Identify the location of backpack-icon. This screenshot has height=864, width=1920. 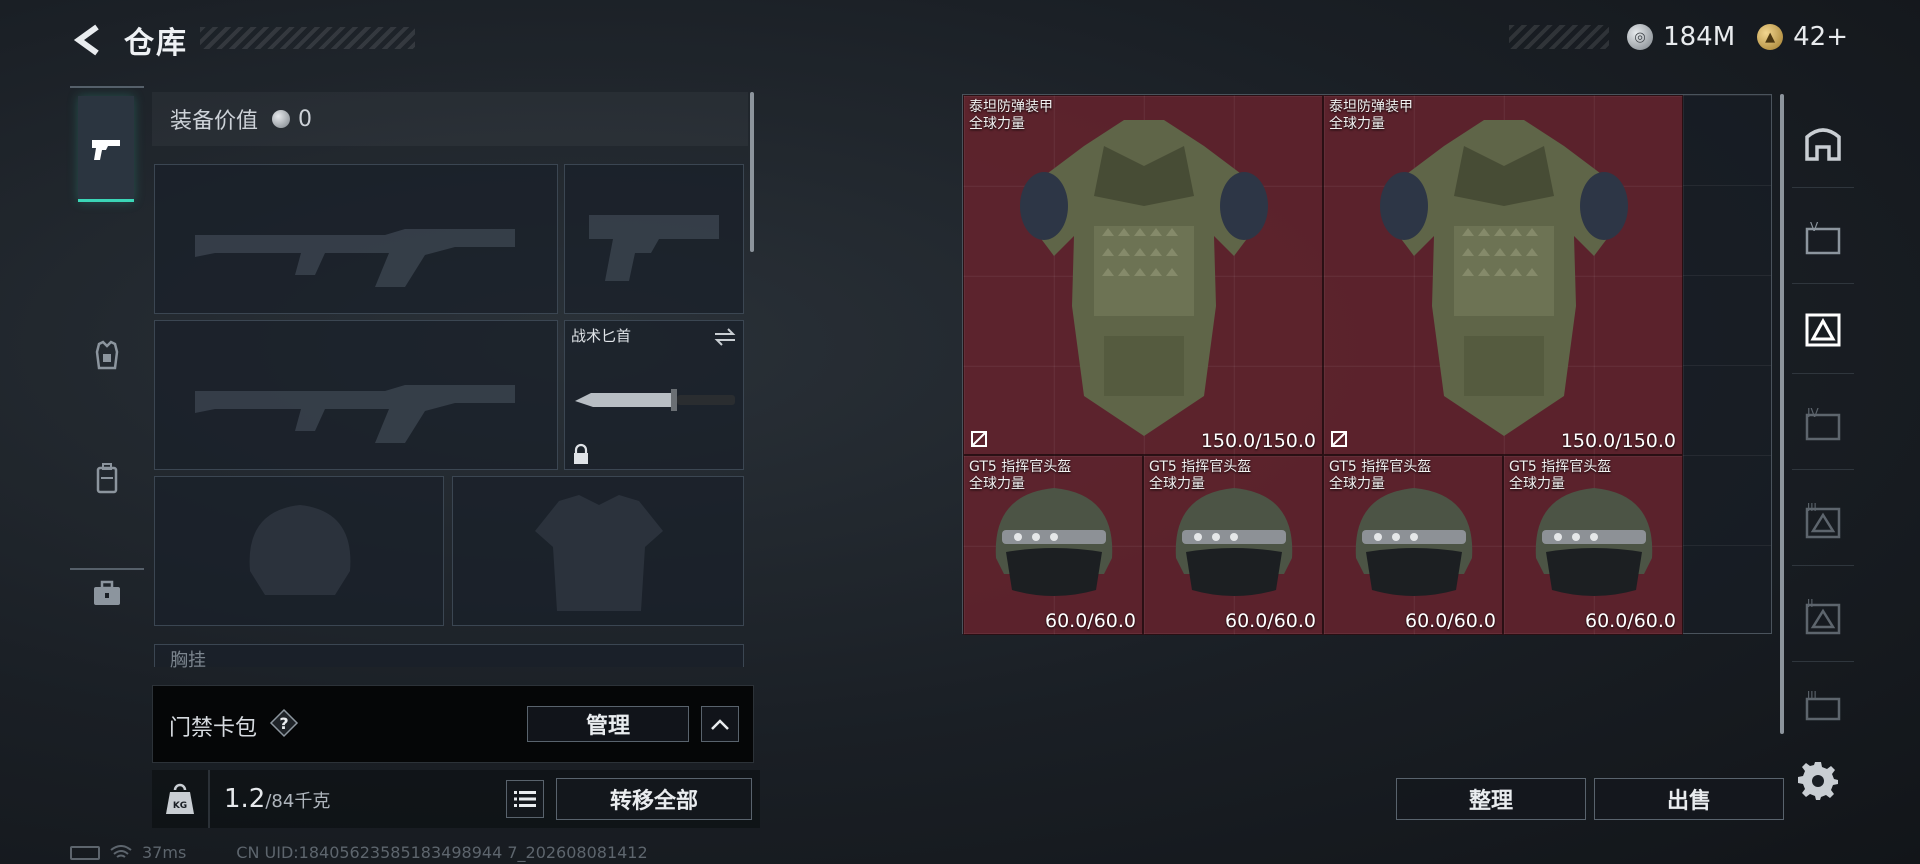
(107, 478).